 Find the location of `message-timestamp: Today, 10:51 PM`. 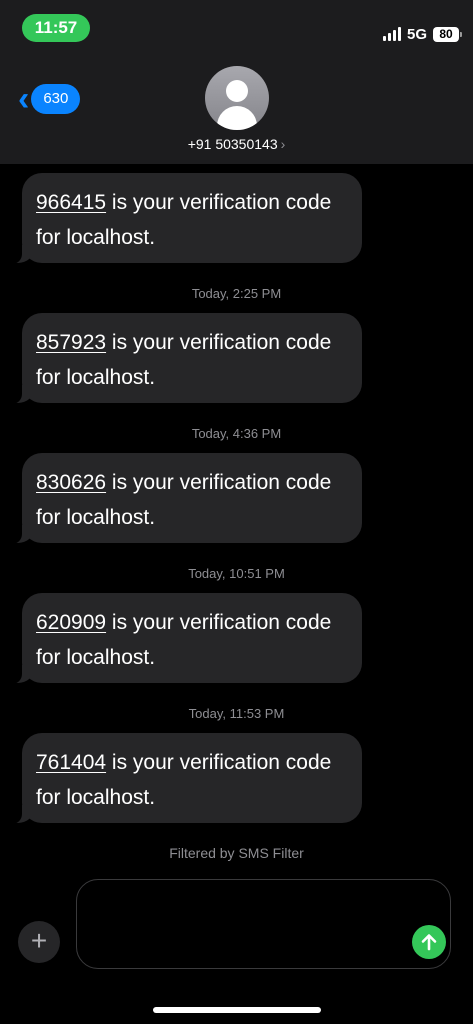

message-timestamp: Today, 10:51 PM is located at coordinates (236, 573).